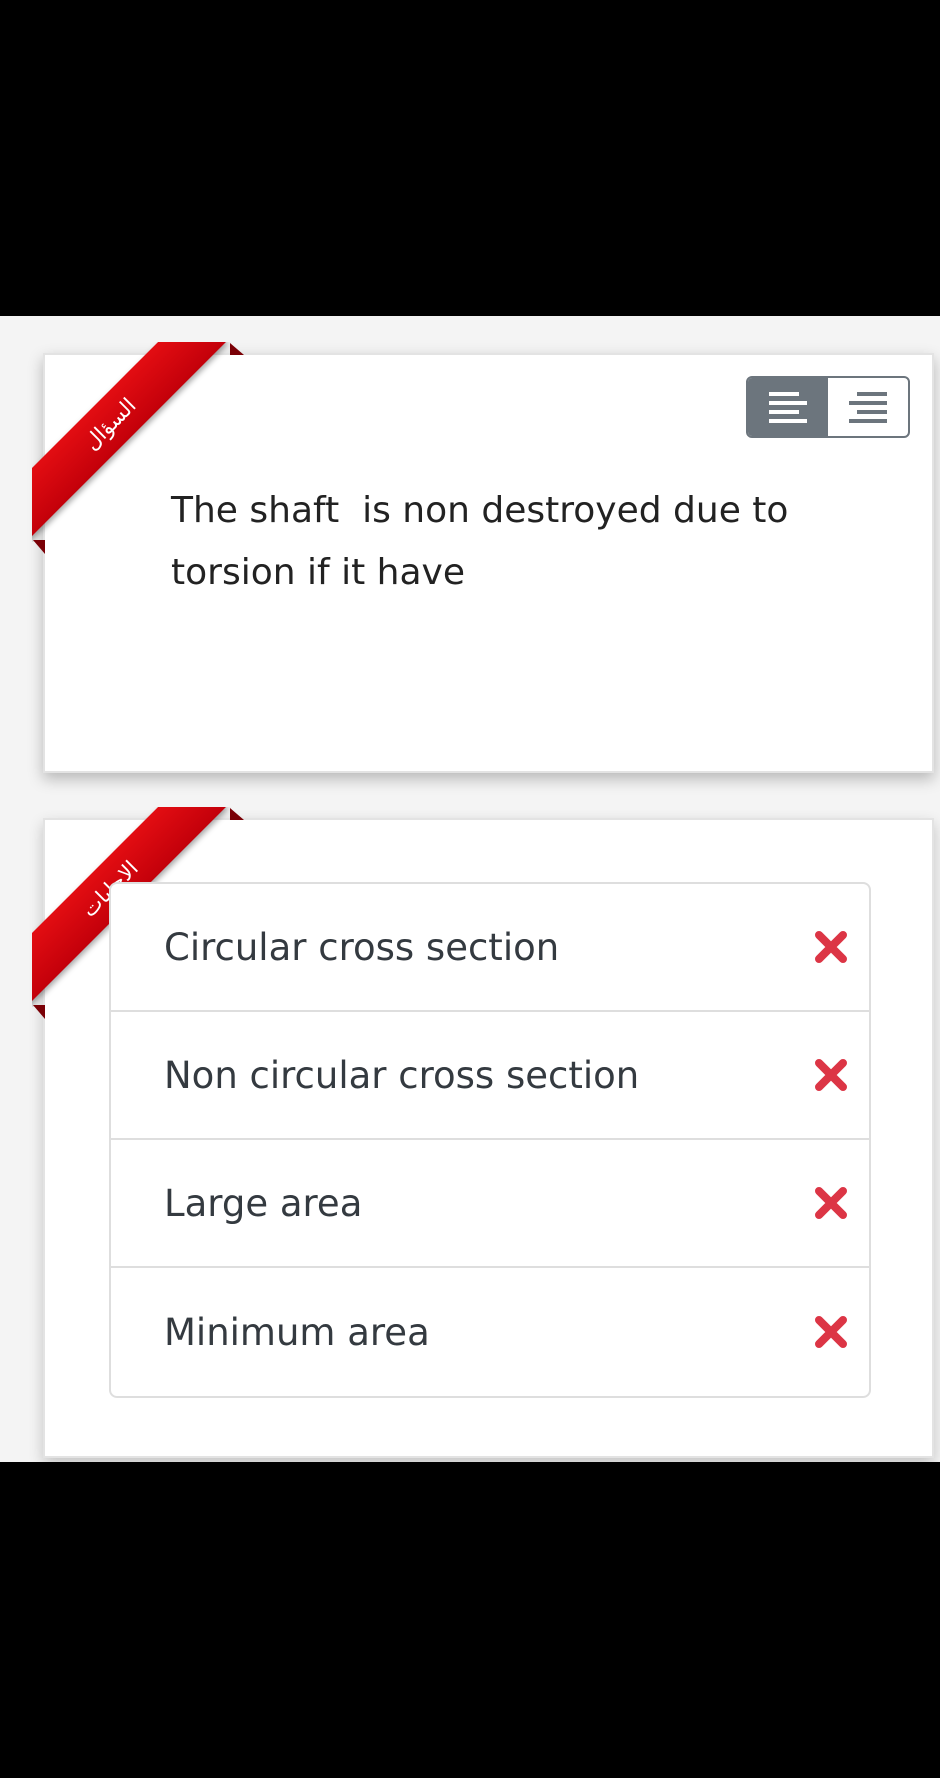 The height and width of the screenshot is (1778, 940). Describe the element at coordinates (490, 1332) in the screenshot. I see `answer-option: Minimum area` at that location.